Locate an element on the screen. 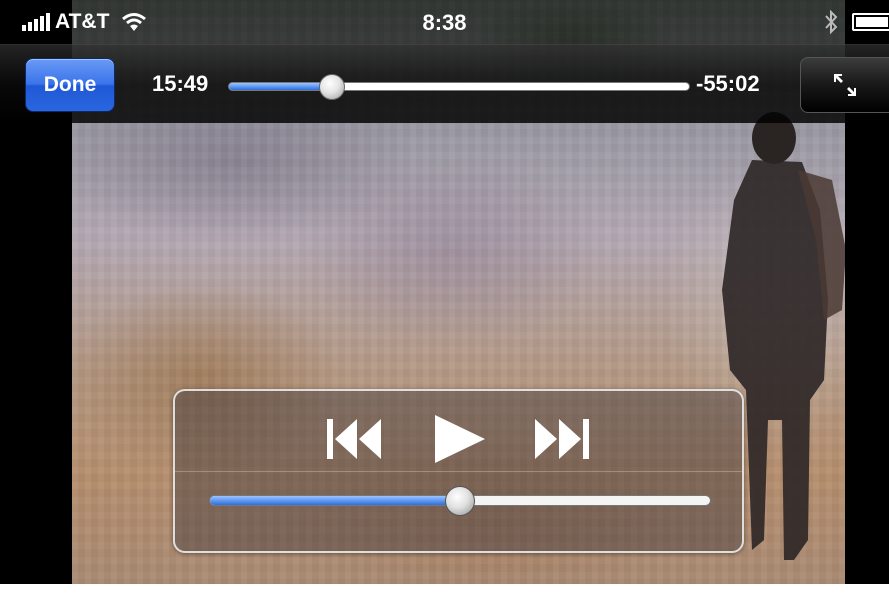  play-icon is located at coordinates (460, 439).